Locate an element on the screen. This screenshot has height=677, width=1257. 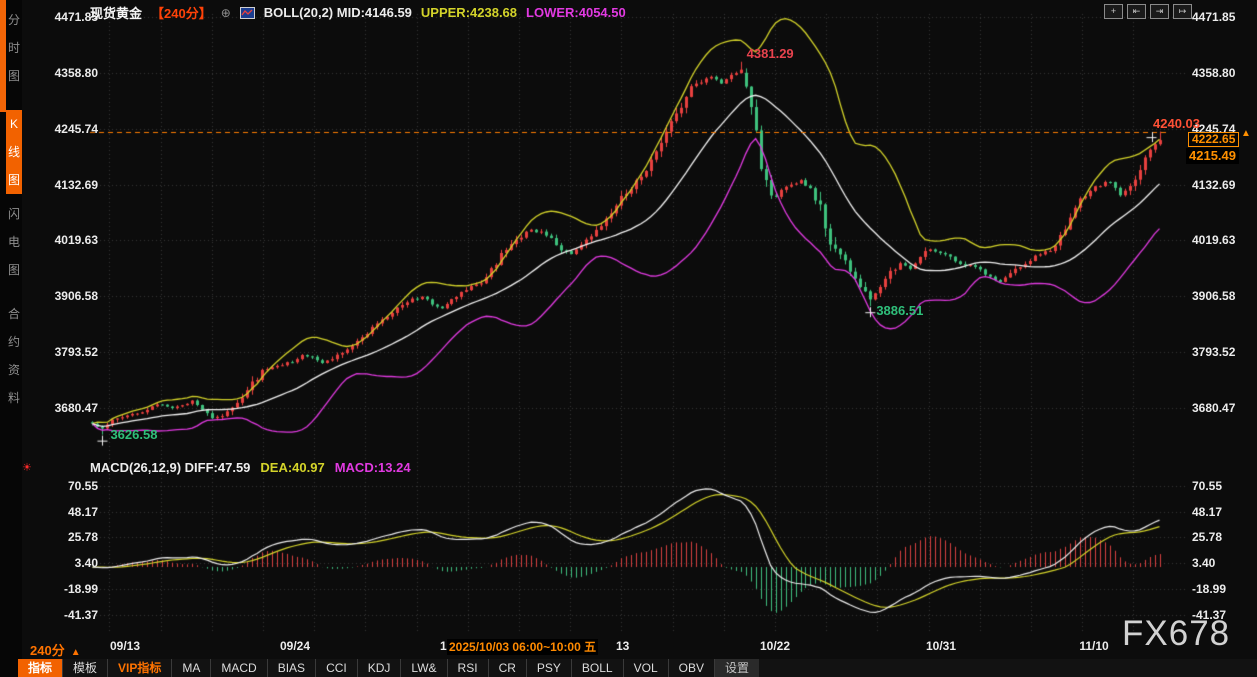
last-price-tag: 4222.65 is located at coordinates (1214, 140).